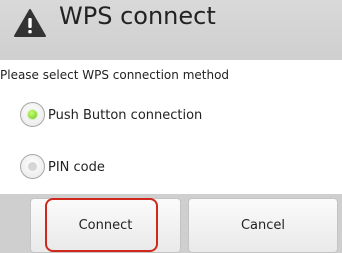 The height and width of the screenshot is (253, 342). Describe the element at coordinates (115, 75) in the screenshot. I see `prompt-text: Please select WPS connection method` at that location.